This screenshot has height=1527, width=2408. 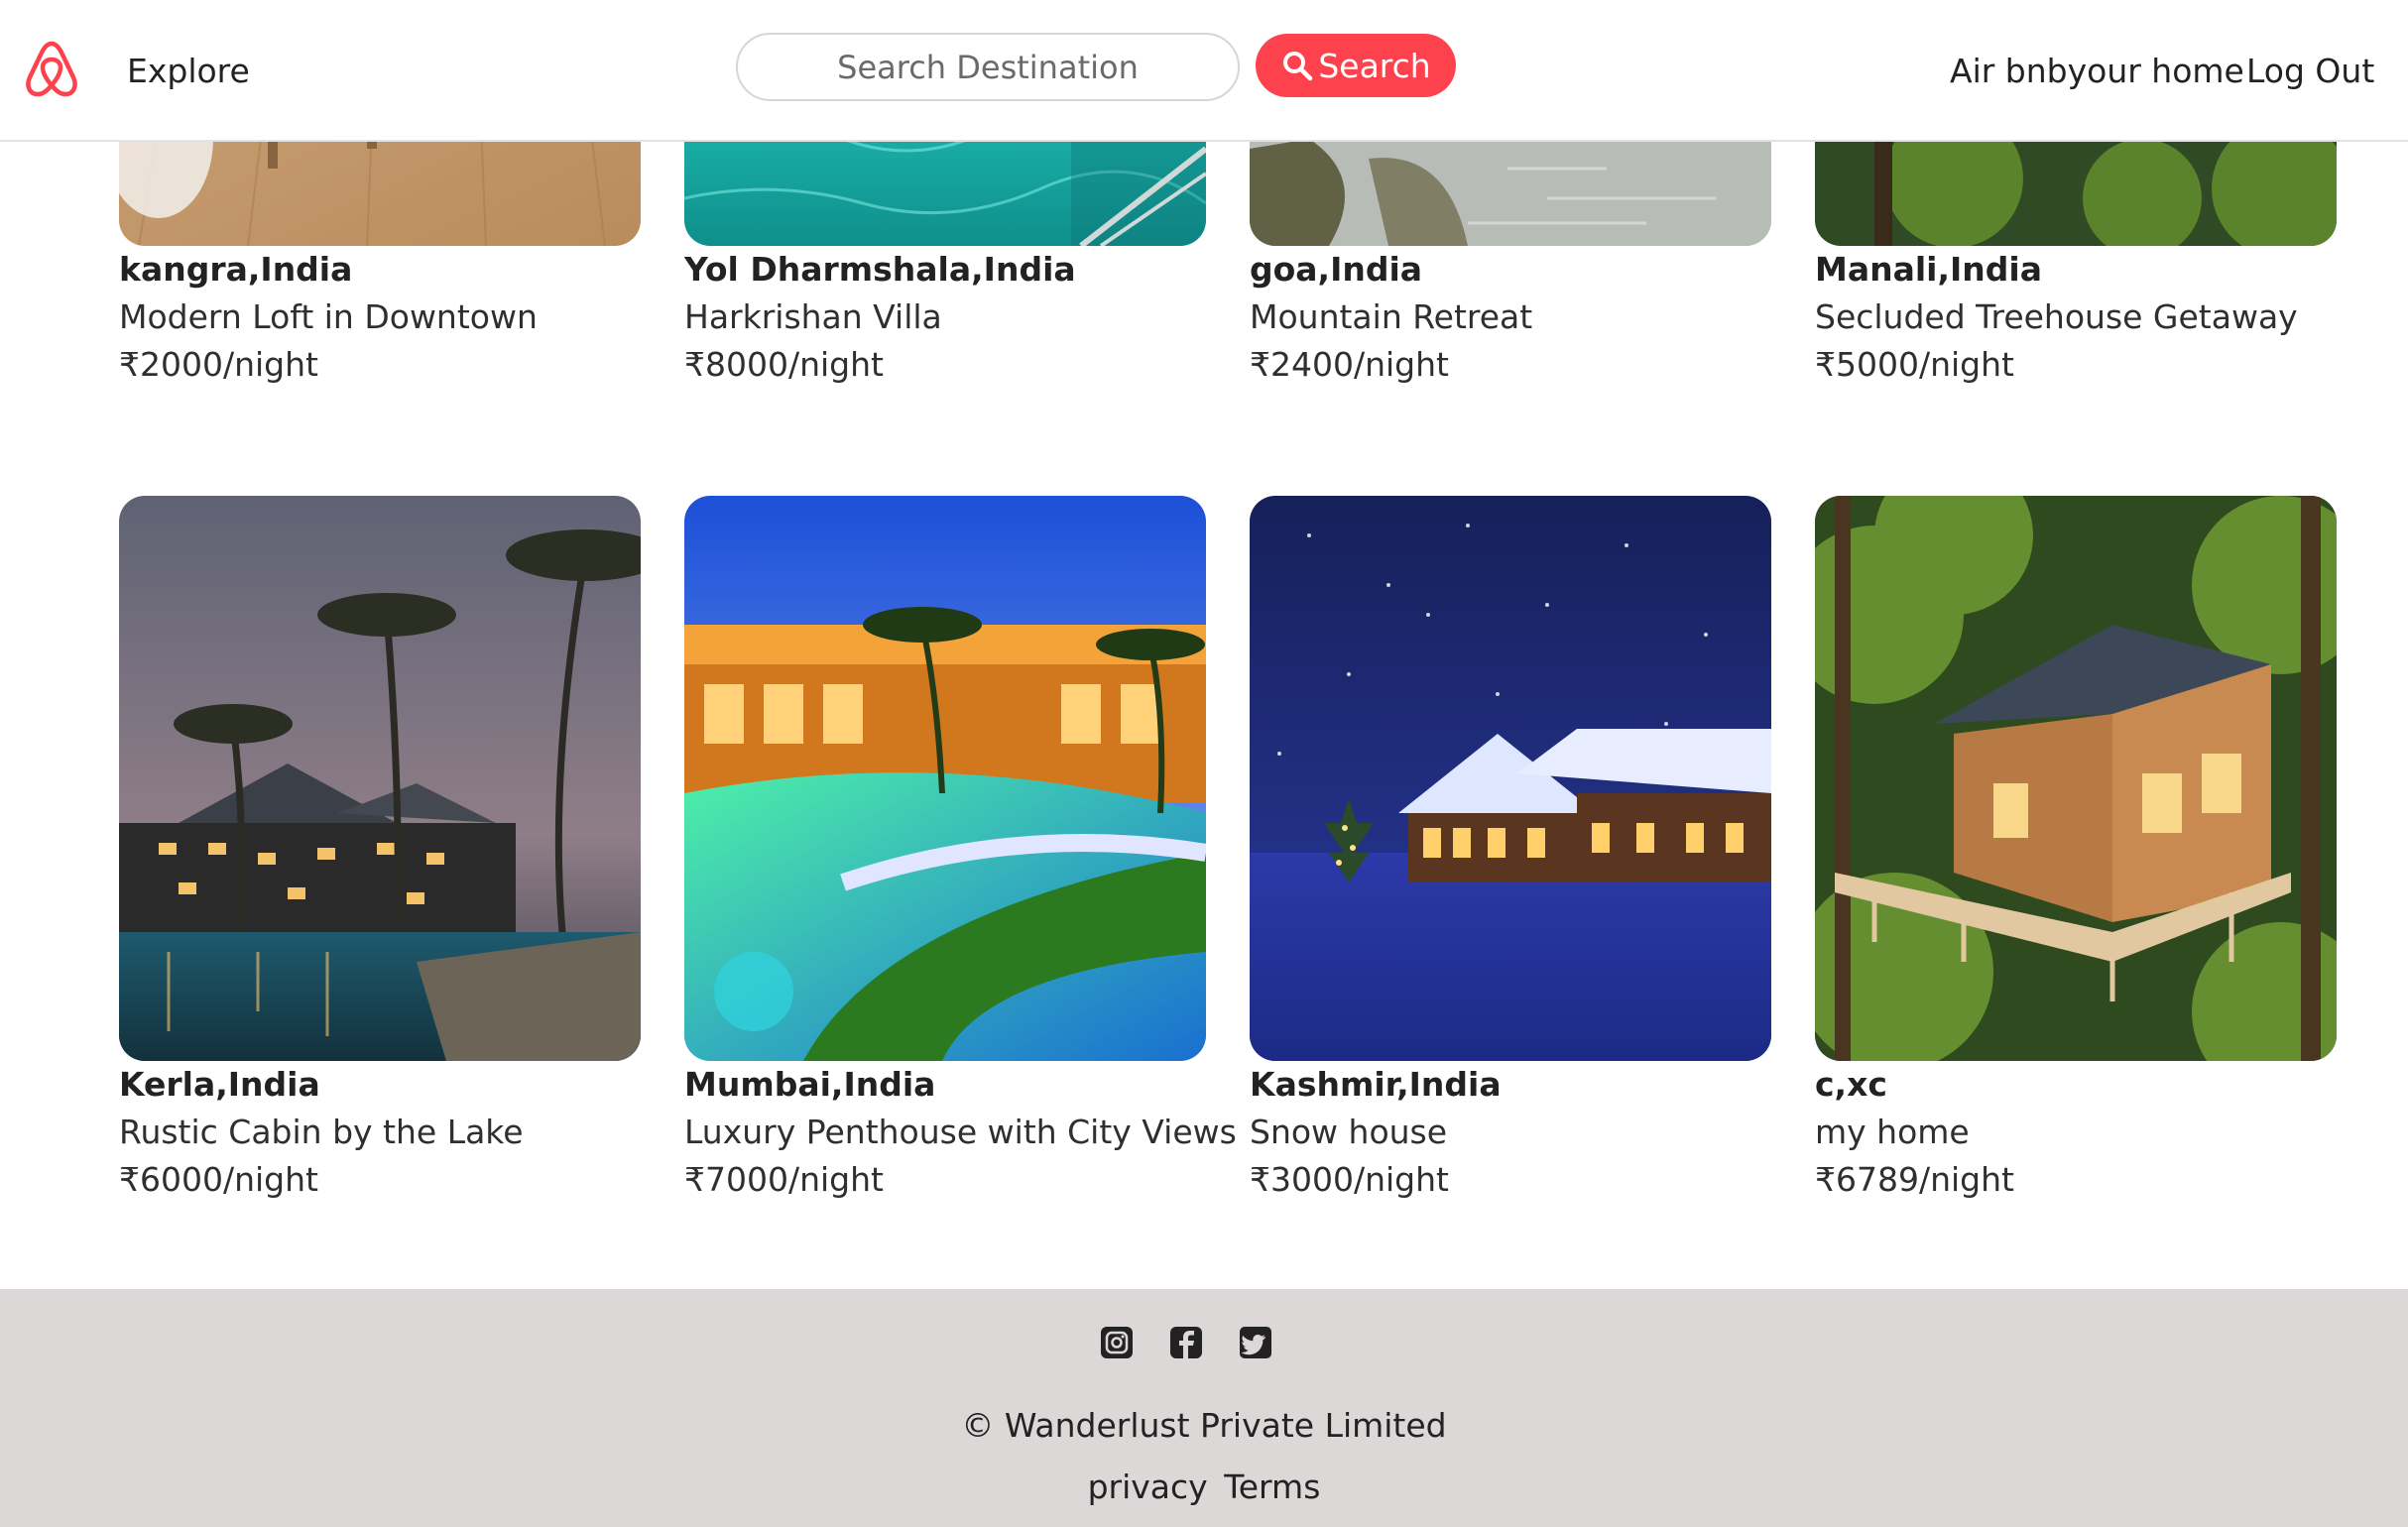 I want to click on listing-location: Mumbai,India, so click(x=810, y=1084).